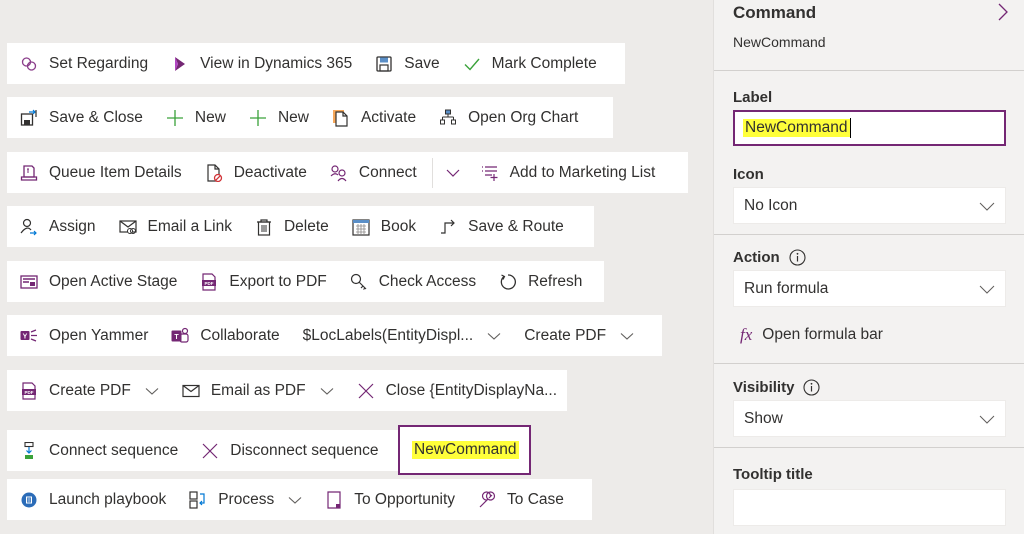 This screenshot has height=534, width=1024. I want to click on label-field-label: Label, so click(753, 97).